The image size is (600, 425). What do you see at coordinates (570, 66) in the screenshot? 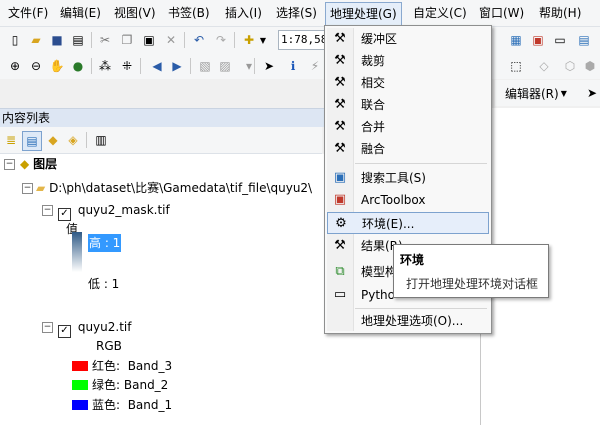
I see `reshape-icon: ⬡` at bounding box center [570, 66].